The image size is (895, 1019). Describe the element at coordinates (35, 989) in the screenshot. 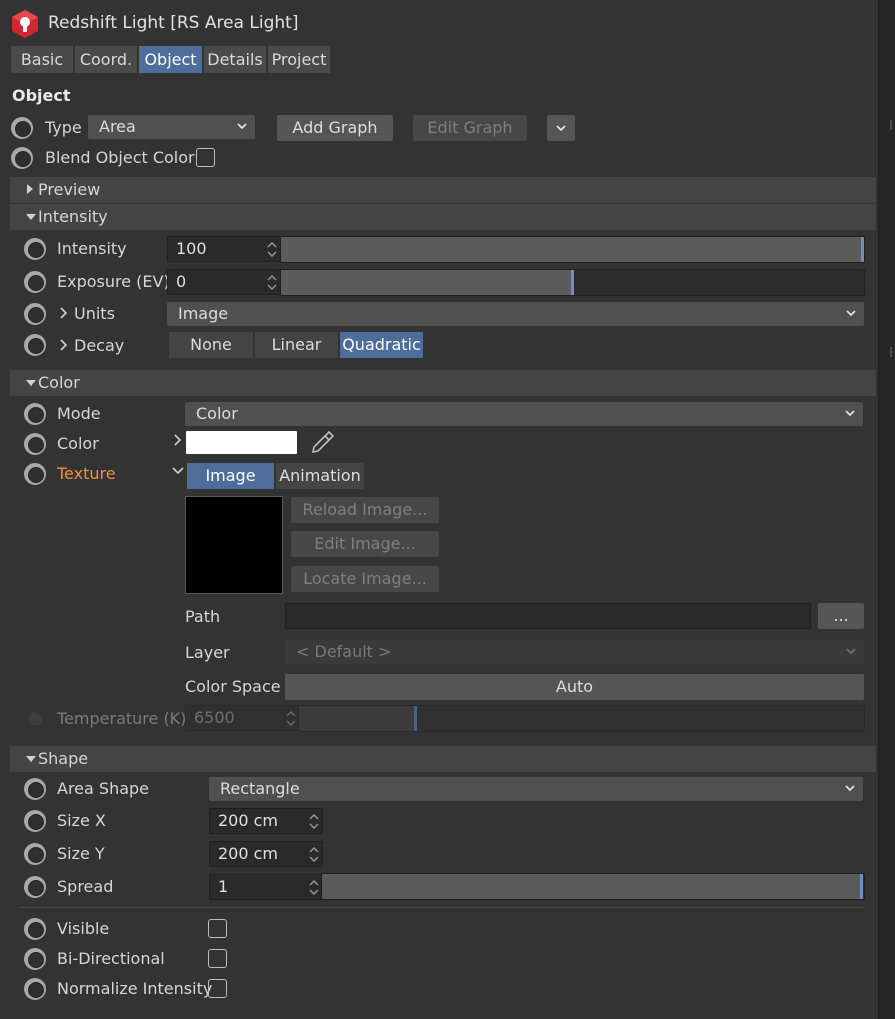

I see `normalize-anim-dot` at that location.